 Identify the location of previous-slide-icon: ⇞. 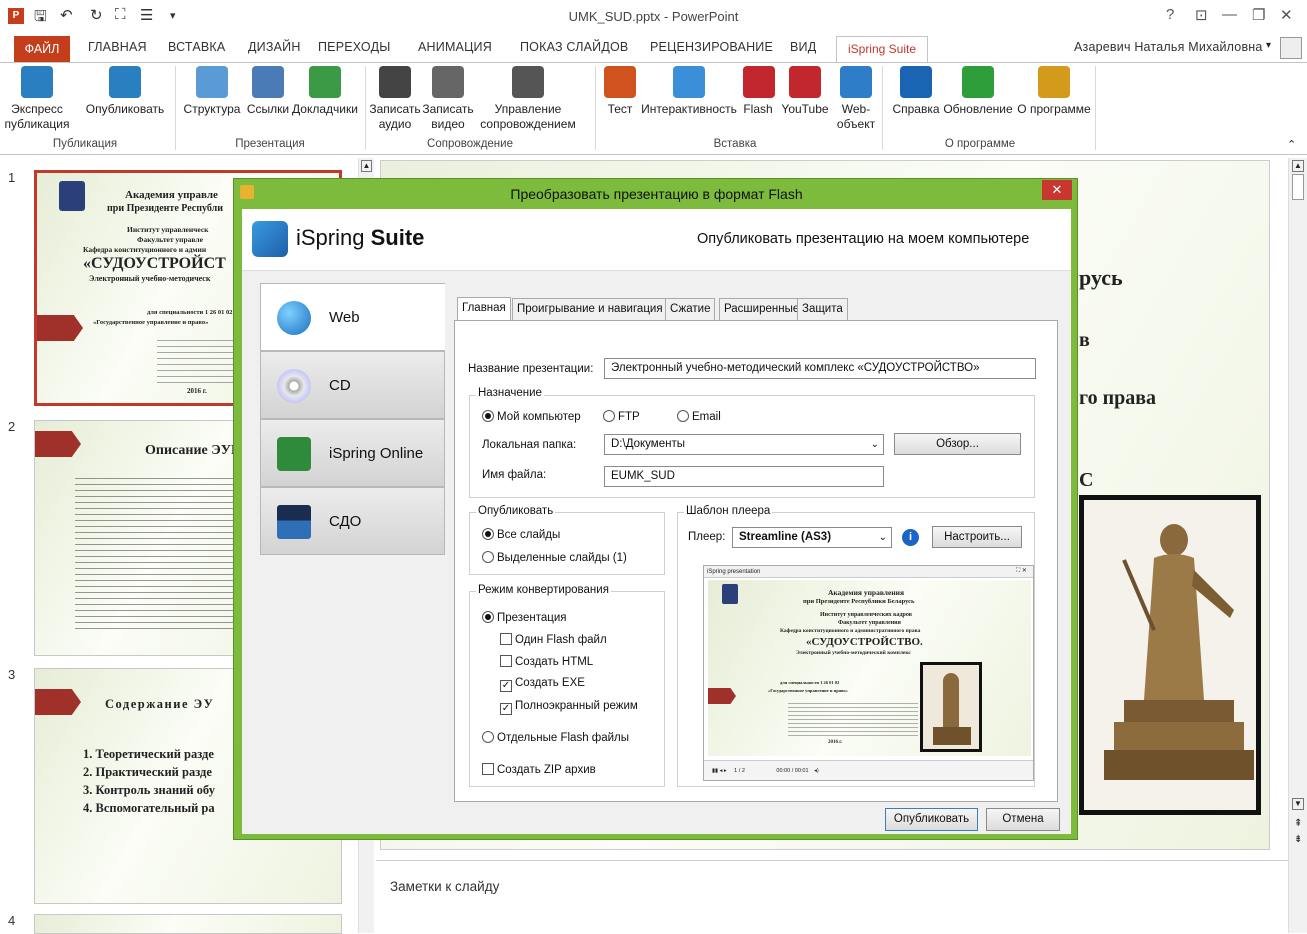
(1298, 823).